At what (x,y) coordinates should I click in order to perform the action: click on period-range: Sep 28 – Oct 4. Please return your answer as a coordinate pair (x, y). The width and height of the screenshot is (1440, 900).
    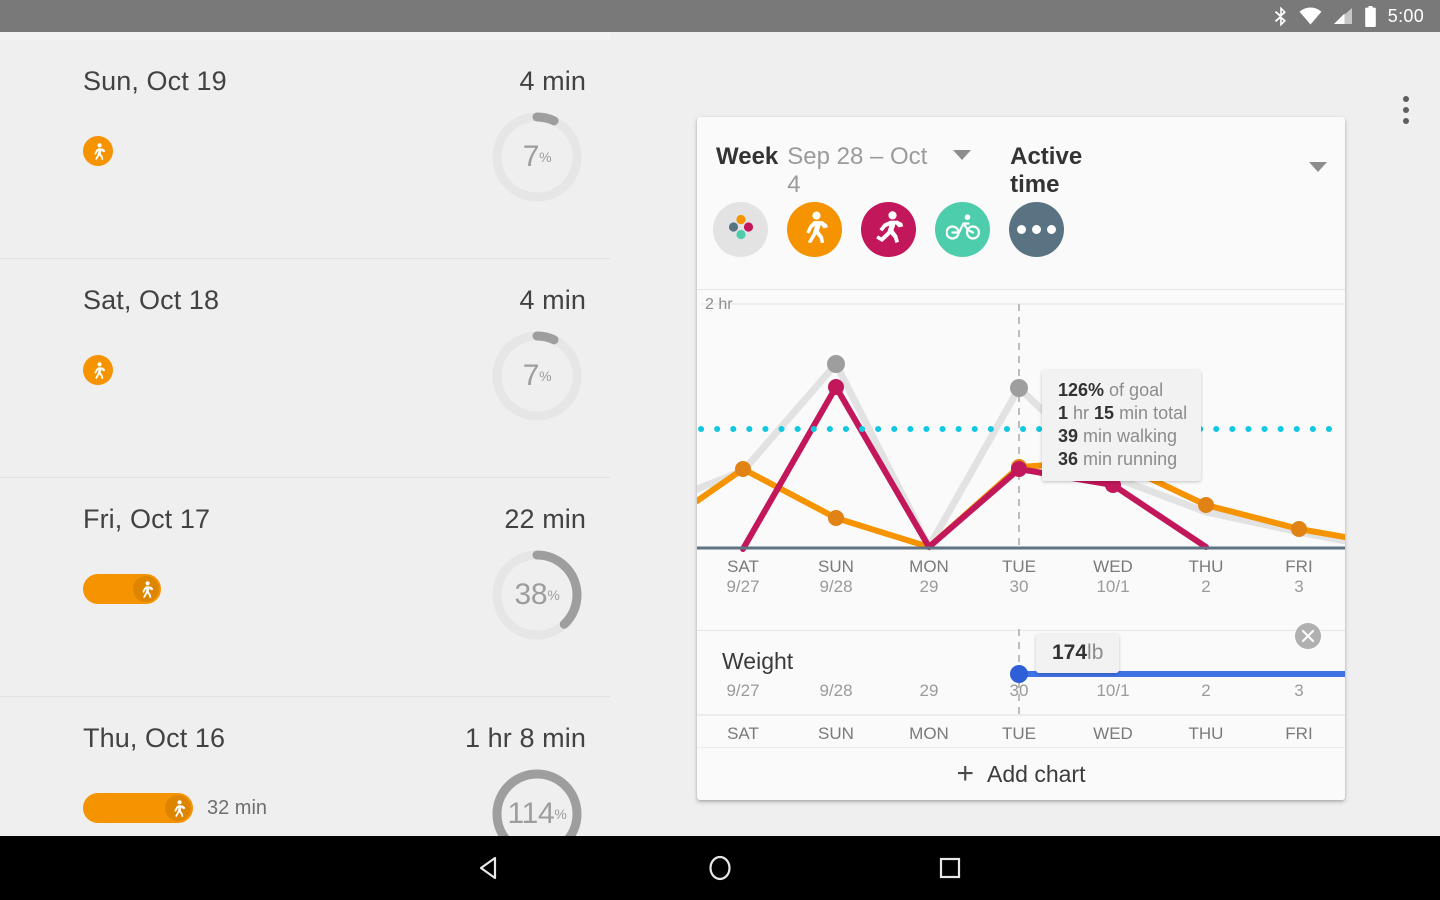
    Looking at the image, I should click on (857, 170).